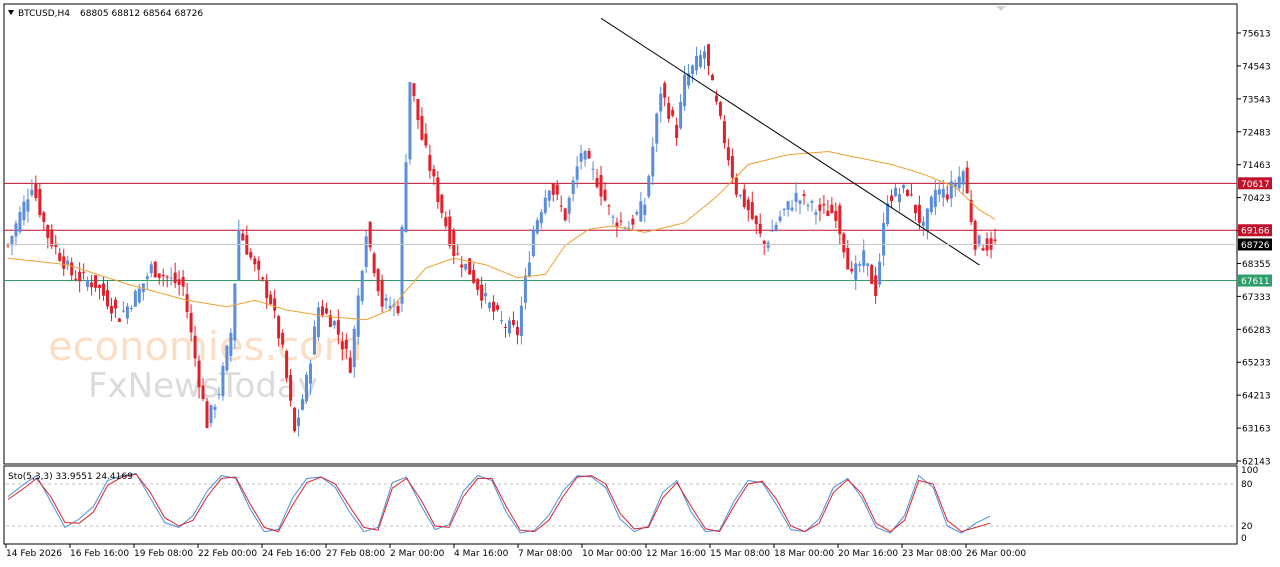  What do you see at coordinates (1247, 527) in the screenshot?
I see `stoch-tick-label: 20` at bounding box center [1247, 527].